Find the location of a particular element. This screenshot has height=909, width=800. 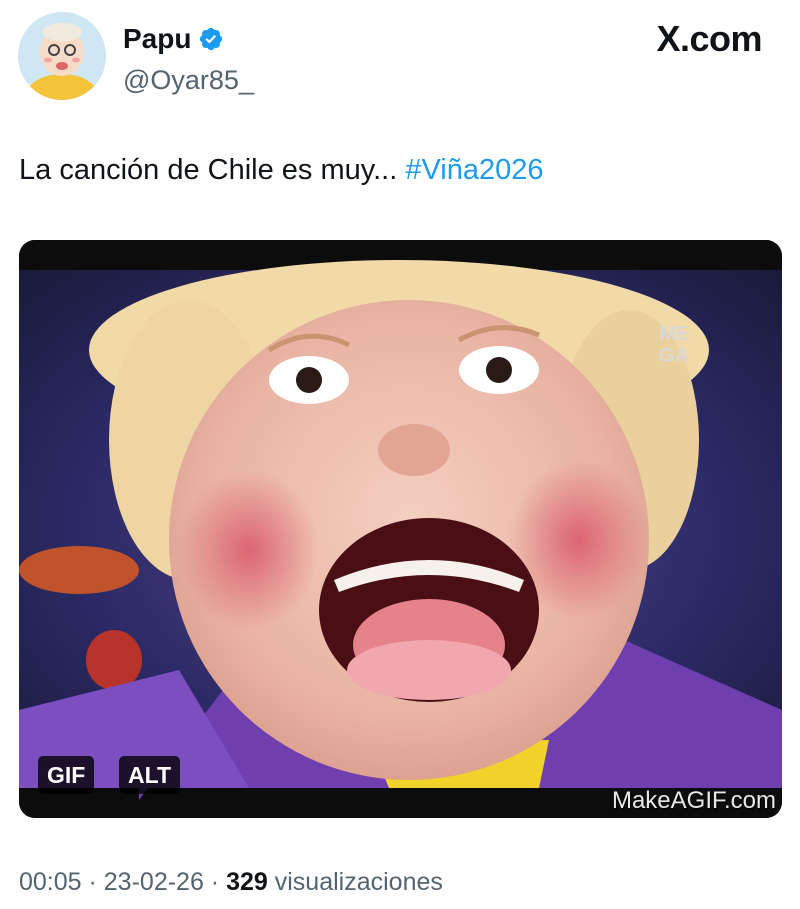

tweet-date: 23-02-26 is located at coordinates (154, 882).